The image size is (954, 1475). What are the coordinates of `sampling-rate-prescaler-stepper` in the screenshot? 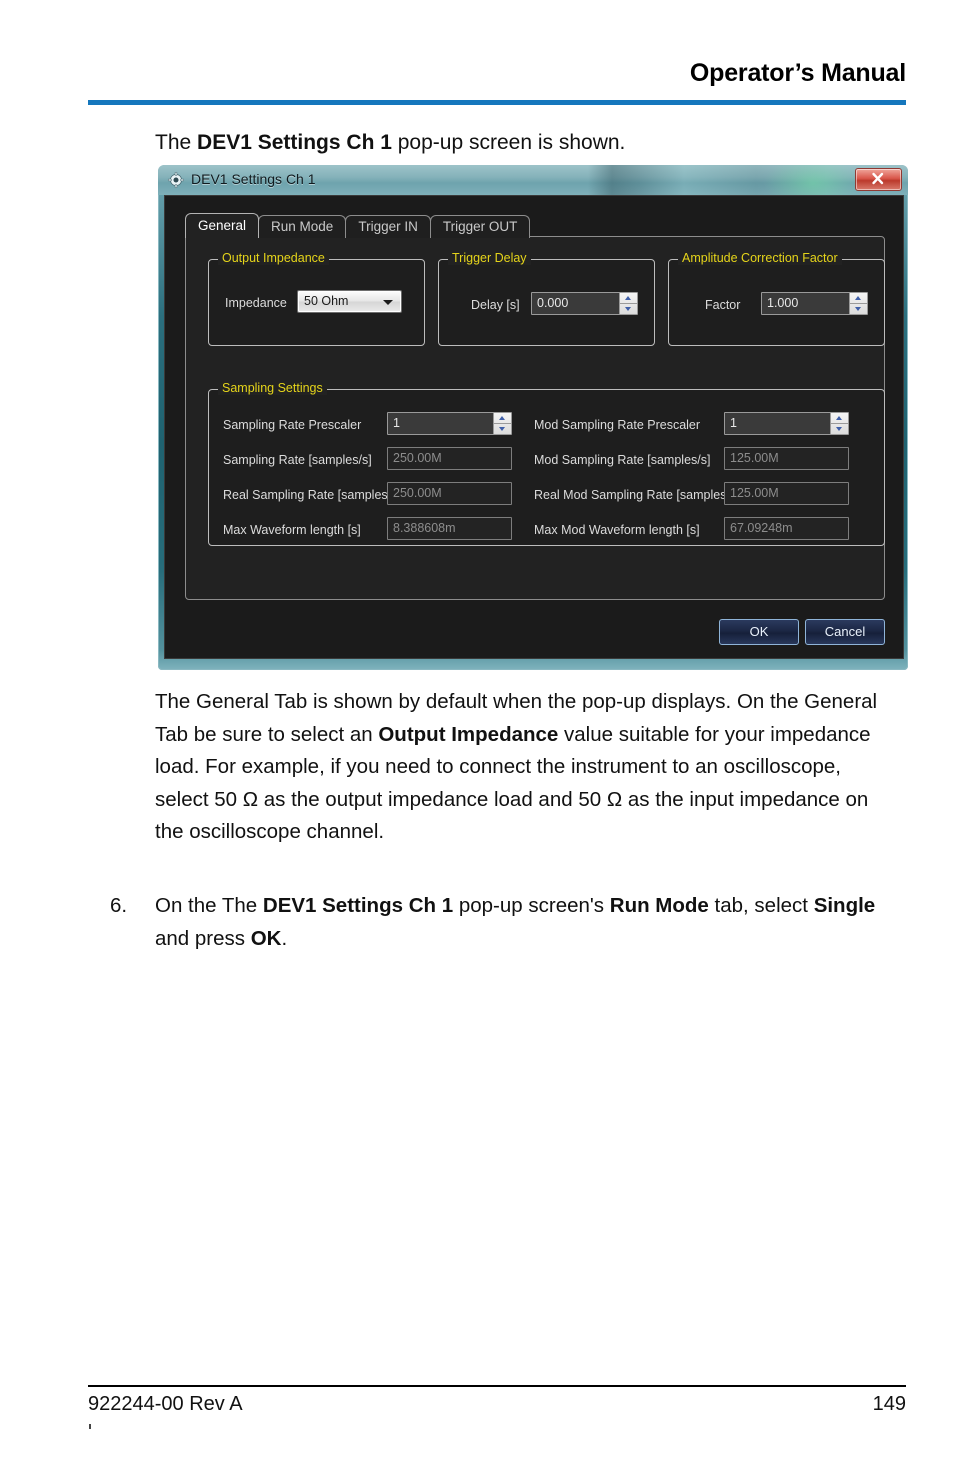 It's located at (502, 423).